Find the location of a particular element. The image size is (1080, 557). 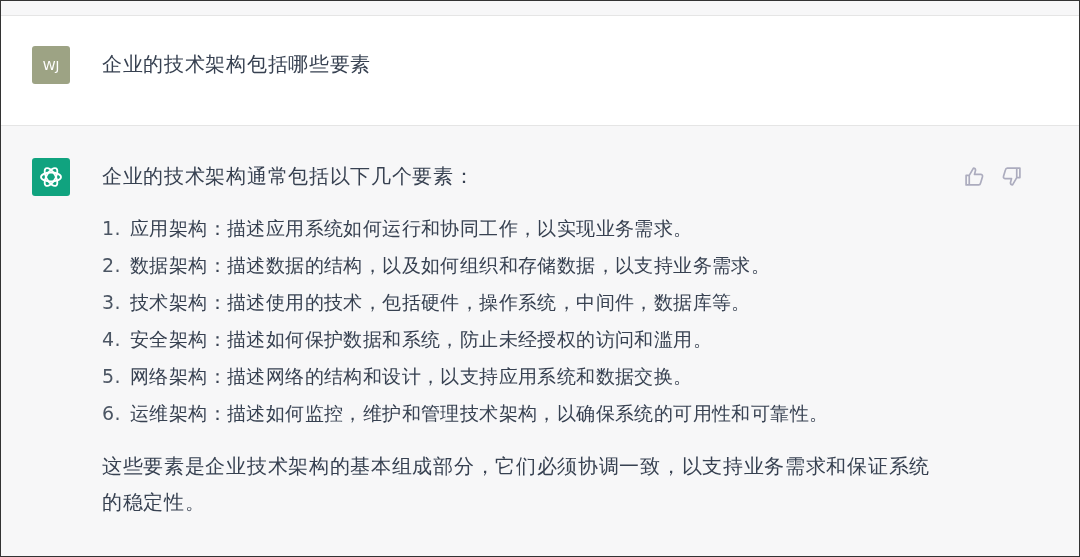

list-number: 6. is located at coordinates (112, 413).